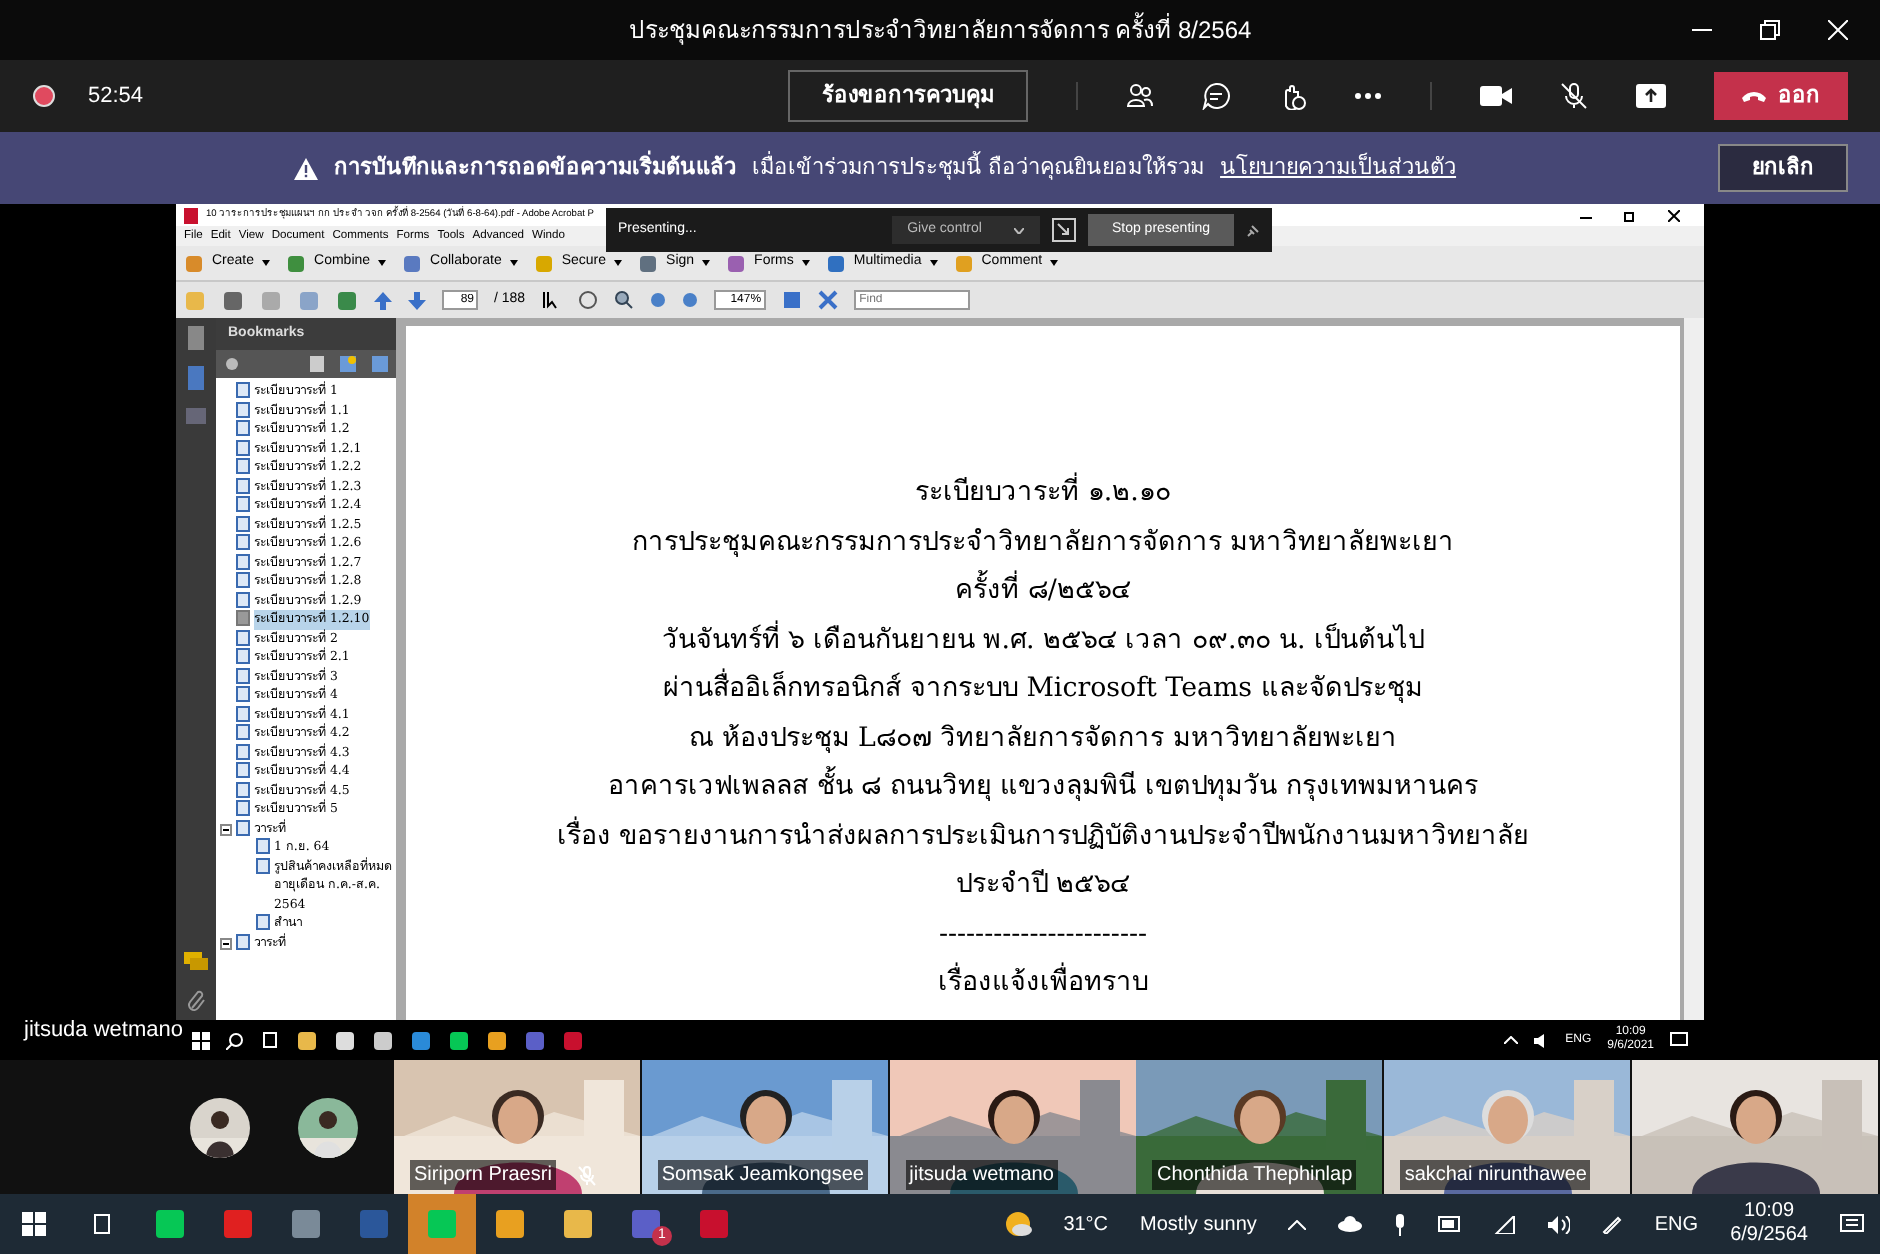  Describe the element at coordinates (196, 962) in the screenshot. I see `comments-icon` at that location.